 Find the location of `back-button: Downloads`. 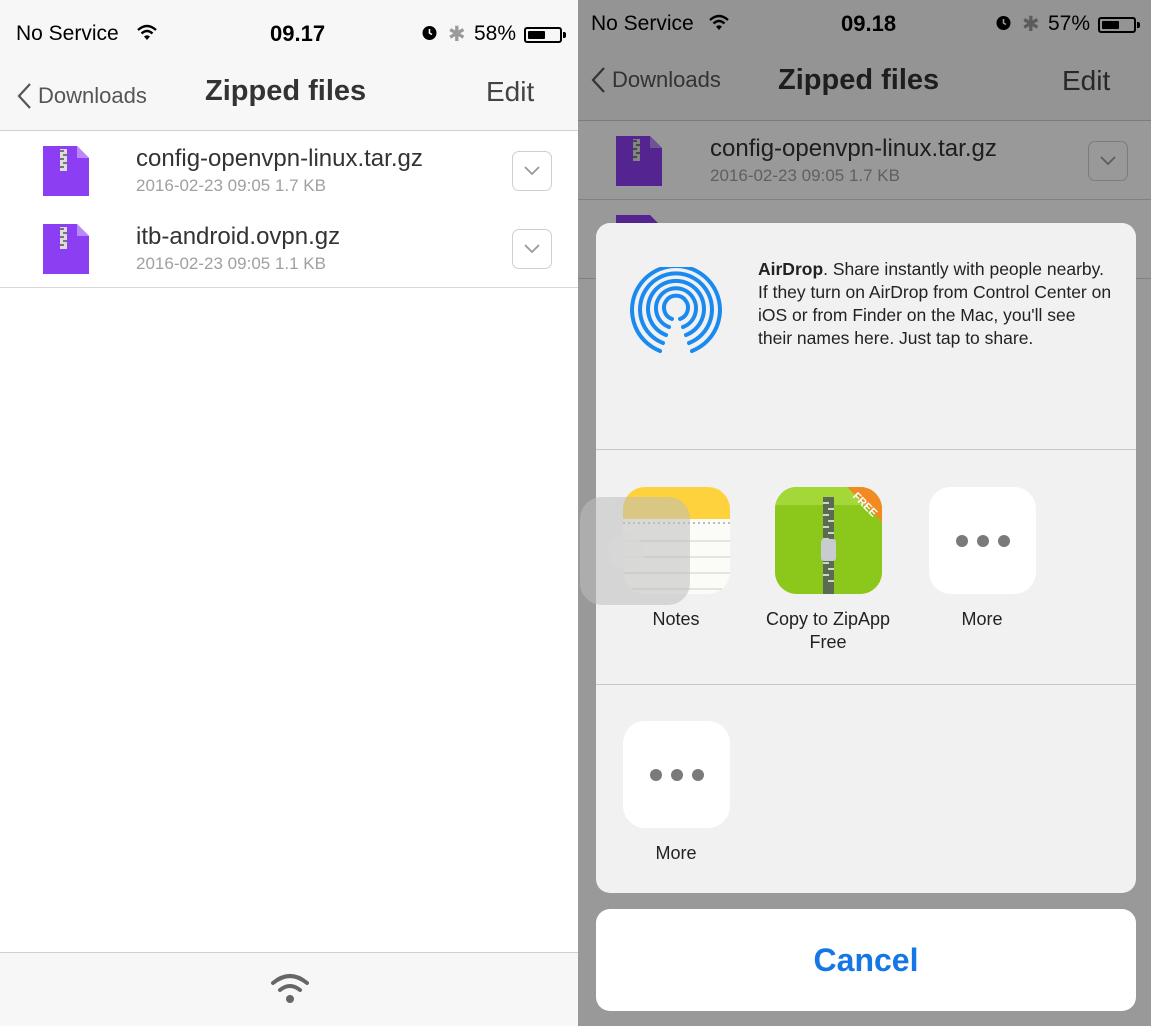

back-button: Downloads is located at coordinates (80, 96).